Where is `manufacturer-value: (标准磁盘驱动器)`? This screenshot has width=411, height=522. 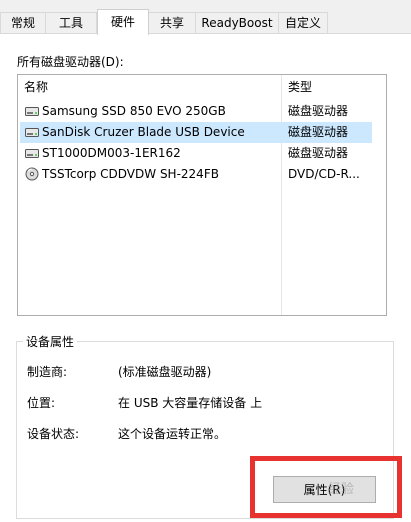
manufacturer-value: (标准磁盘驱动器) is located at coordinates (165, 372).